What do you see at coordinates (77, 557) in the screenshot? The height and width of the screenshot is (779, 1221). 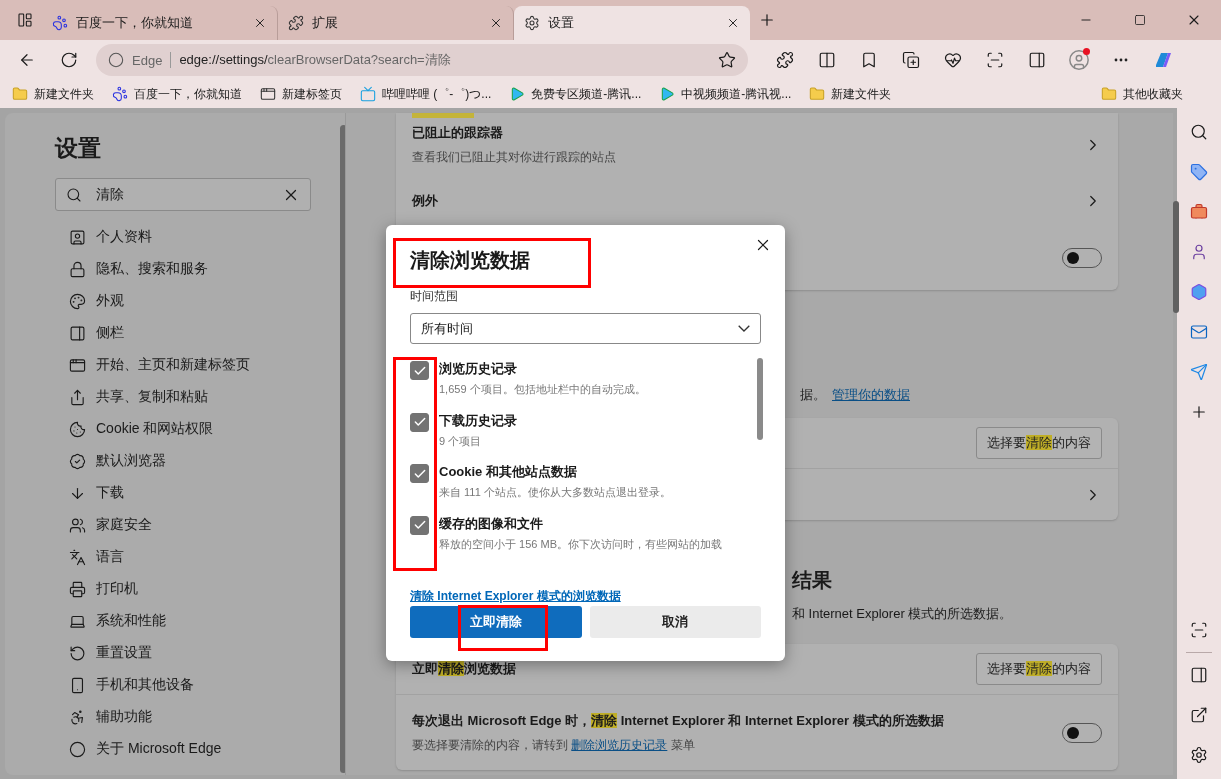 I see `language-icon` at bounding box center [77, 557].